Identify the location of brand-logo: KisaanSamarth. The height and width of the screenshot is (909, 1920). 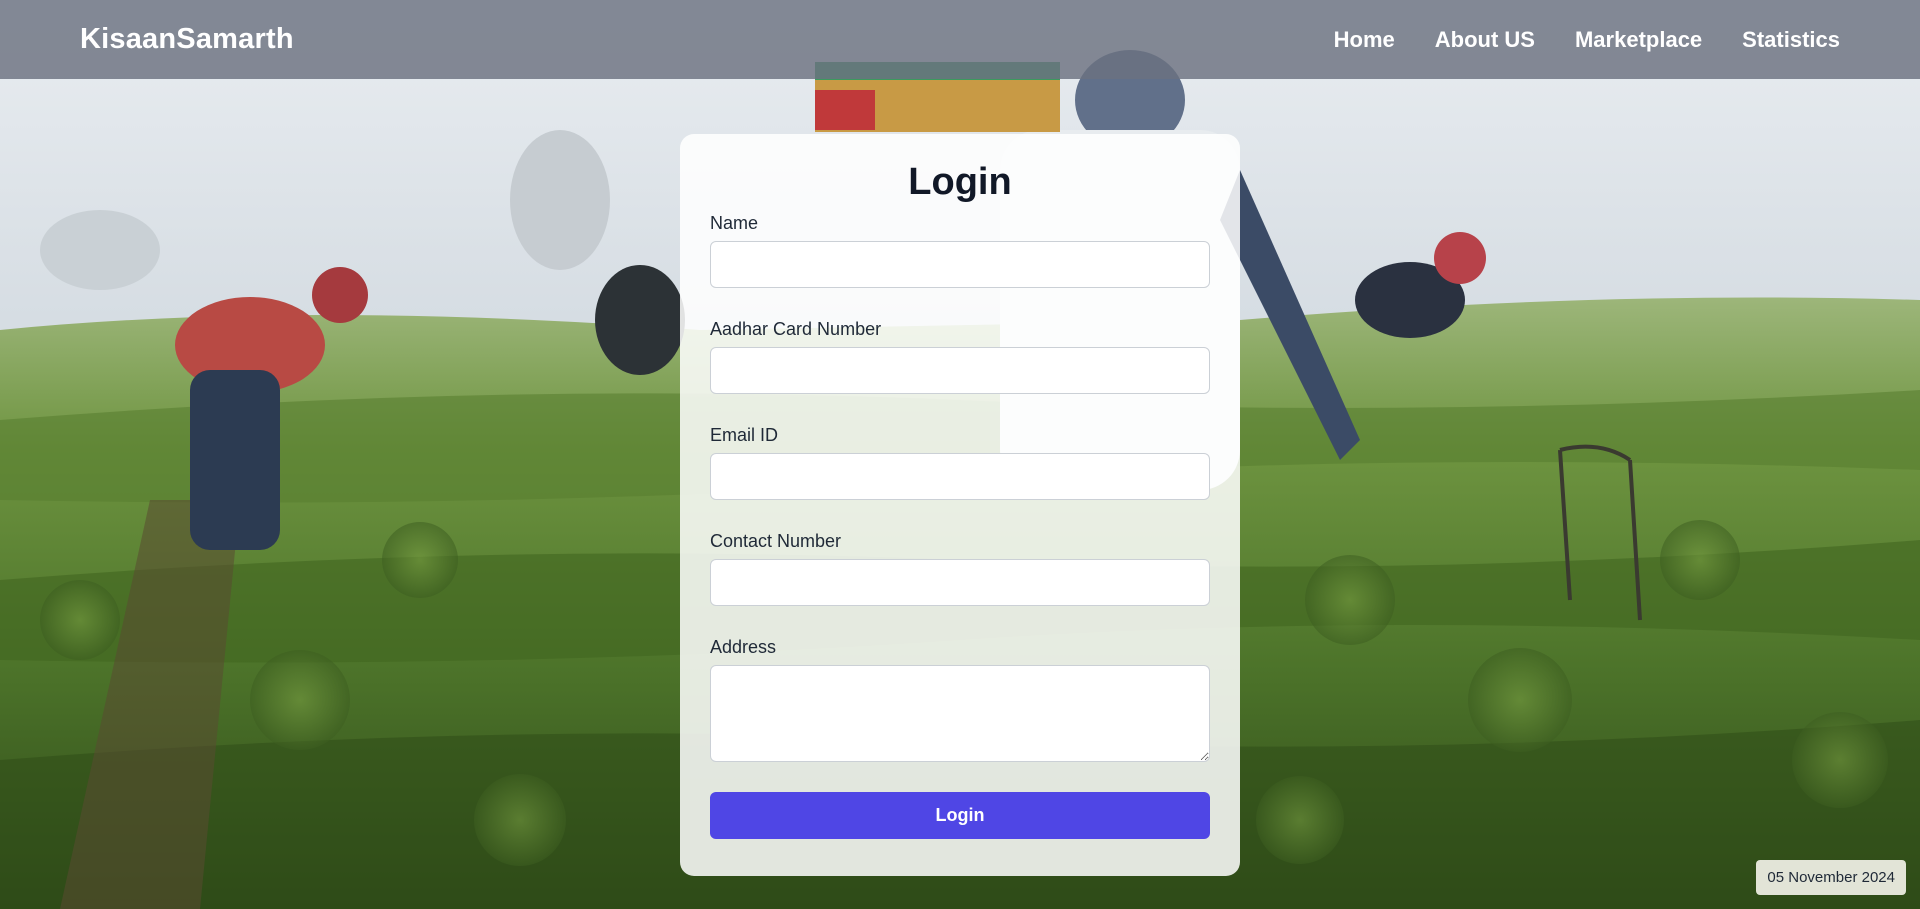
(187, 39).